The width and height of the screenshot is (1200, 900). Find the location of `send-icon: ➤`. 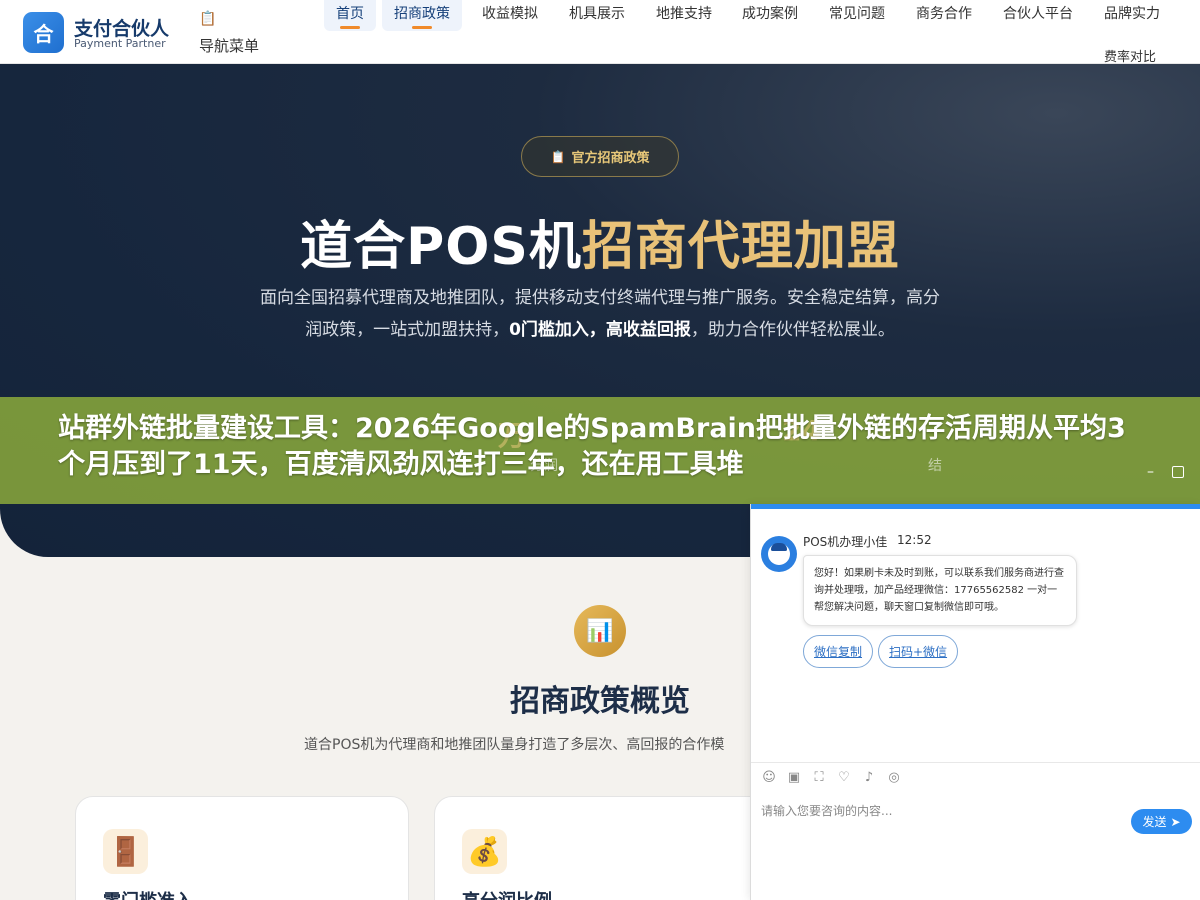

send-icon: ➤ is located at coordinates (1175, 821).